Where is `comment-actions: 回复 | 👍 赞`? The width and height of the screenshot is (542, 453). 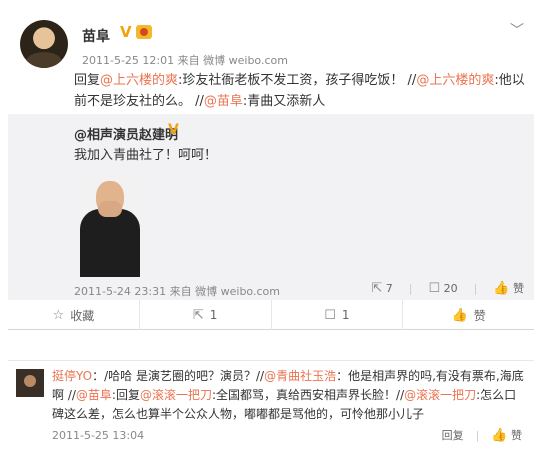
comment-actions: 回复 | 👍 赞 is located at coordinates (481, 435).